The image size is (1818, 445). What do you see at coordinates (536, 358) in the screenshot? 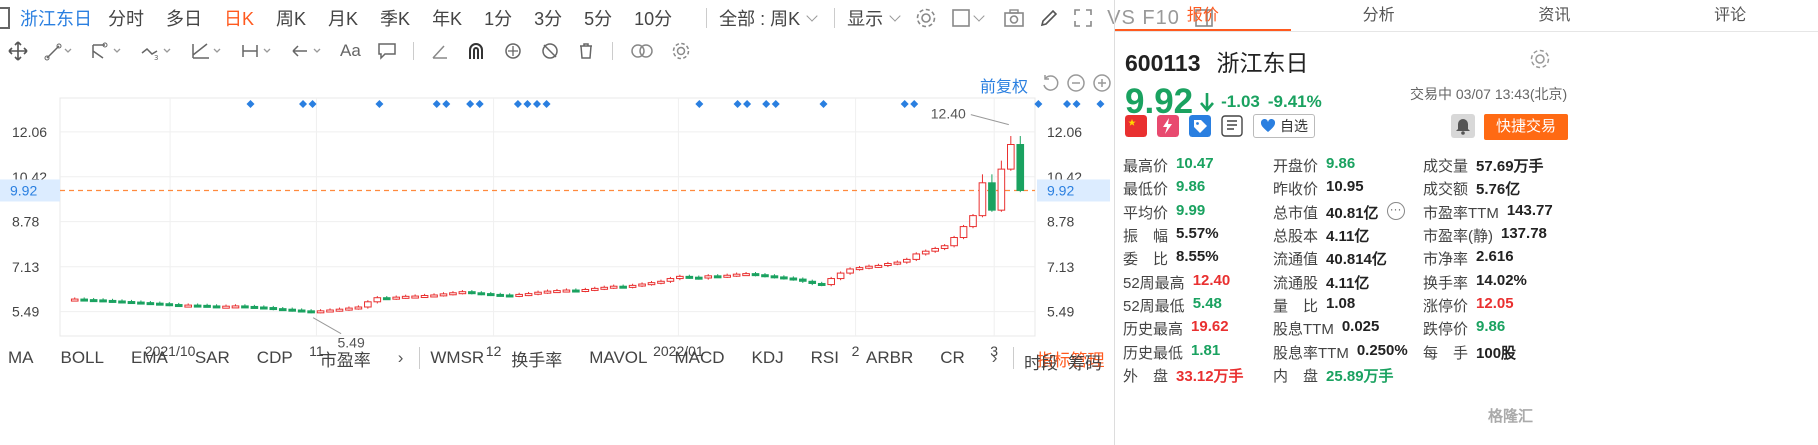
I see `indicator-item: 换手率` at bounding box center [536, 358].